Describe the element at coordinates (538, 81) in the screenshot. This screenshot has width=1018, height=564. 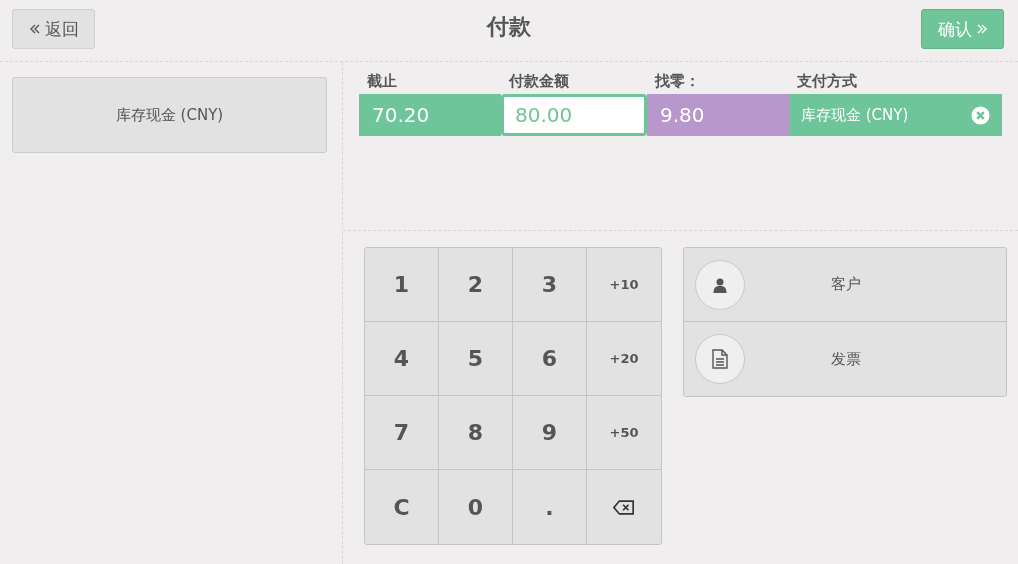
I see `column-header: 付款金额` at that location.